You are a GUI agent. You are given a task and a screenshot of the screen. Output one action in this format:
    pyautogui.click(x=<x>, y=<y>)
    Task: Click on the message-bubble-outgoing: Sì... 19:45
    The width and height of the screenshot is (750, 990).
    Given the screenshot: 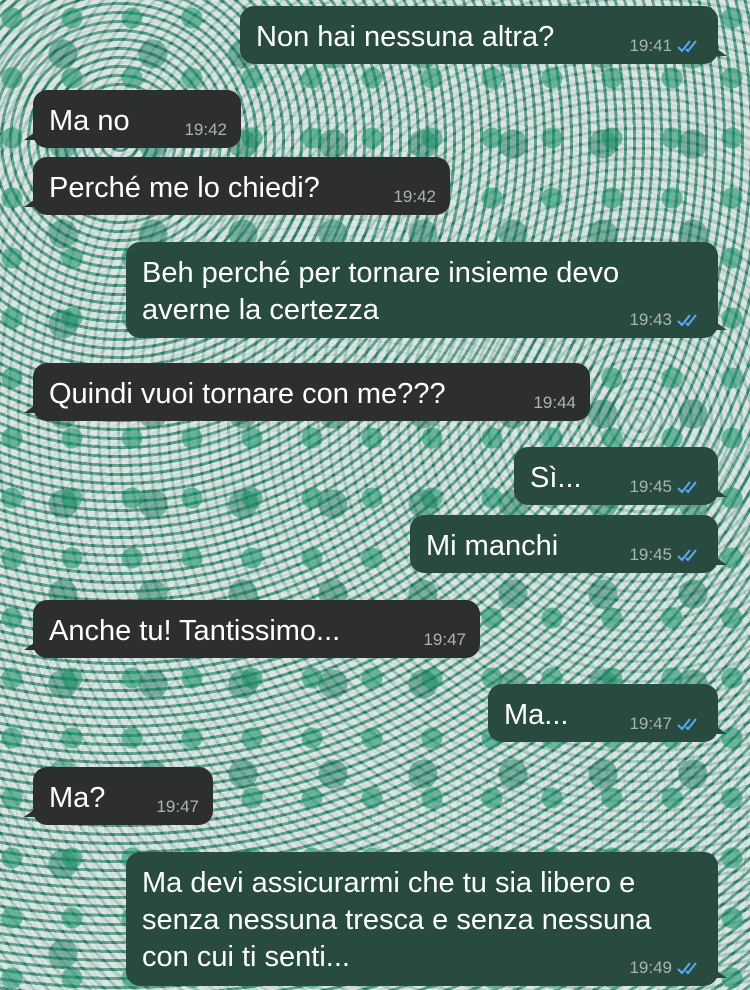 What is the action you would take?
    pyautogui.click(x=620, y=476)
    